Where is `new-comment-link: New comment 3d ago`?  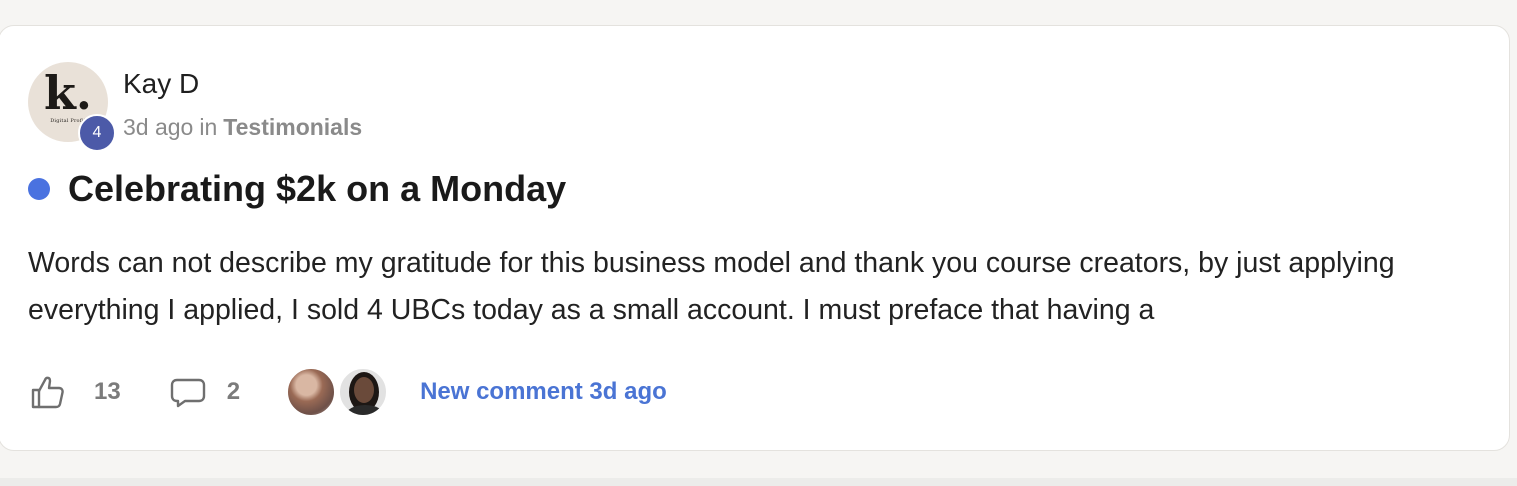 new-comment-link: New comment 3d ago is located at coordinates (543, 392).